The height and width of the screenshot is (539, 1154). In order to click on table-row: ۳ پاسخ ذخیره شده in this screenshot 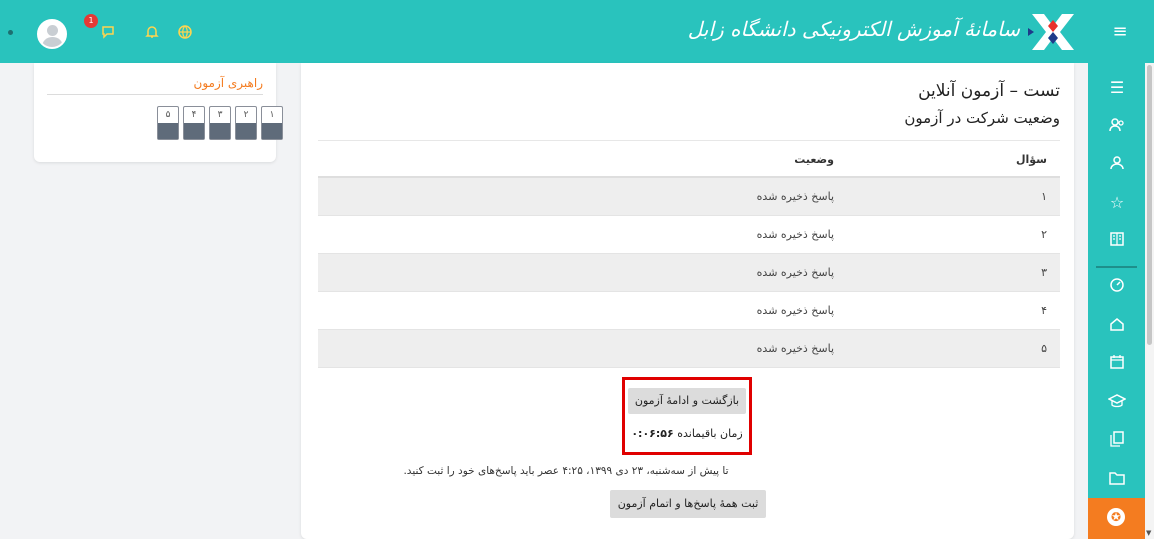, I will do `click(689, 273)`.